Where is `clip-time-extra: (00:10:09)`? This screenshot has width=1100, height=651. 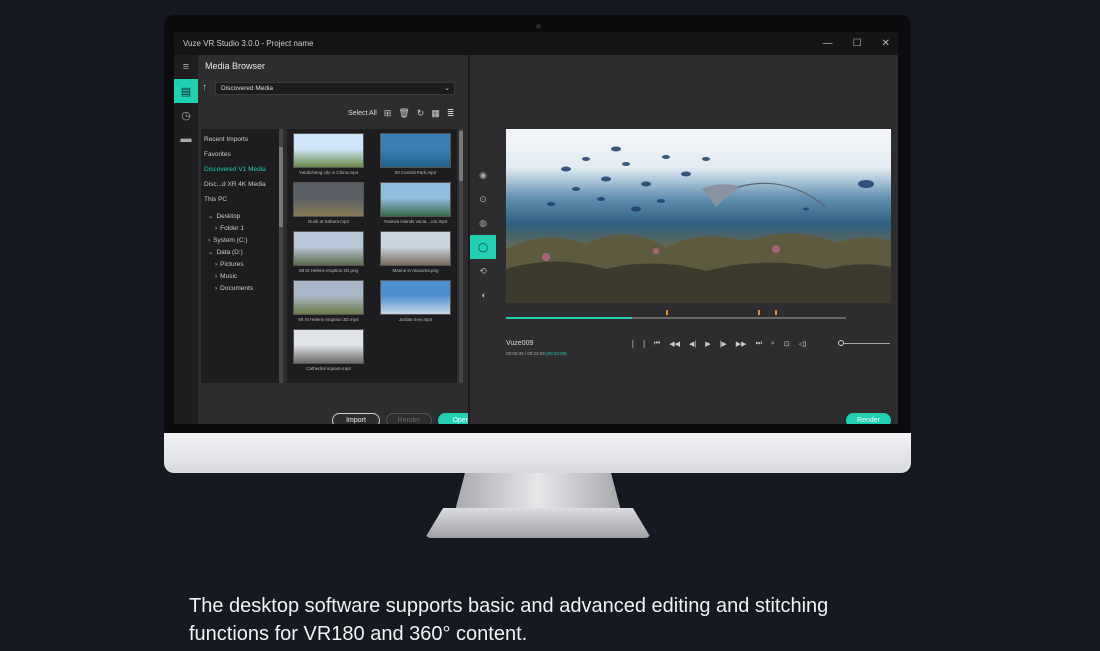
clip-time-extra: (00:10:09) is located at coordinates (556, 353).